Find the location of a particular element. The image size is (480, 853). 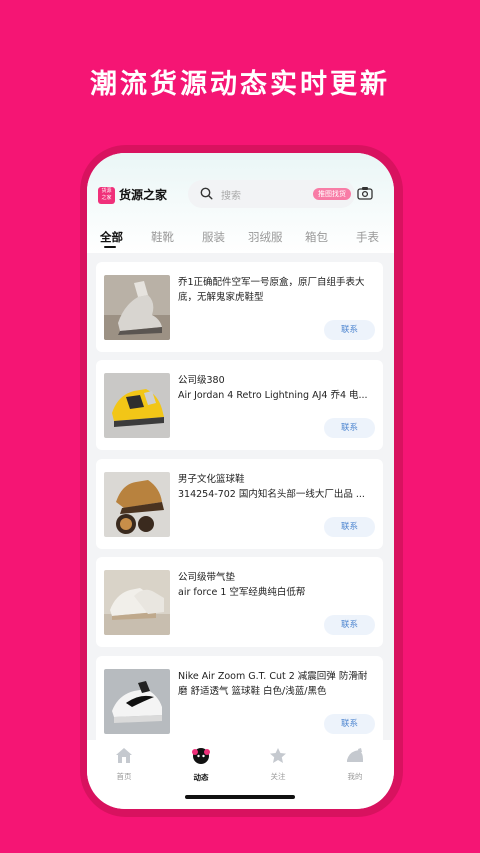

tab-watches: 手表 is located at coordinates (367, 237).